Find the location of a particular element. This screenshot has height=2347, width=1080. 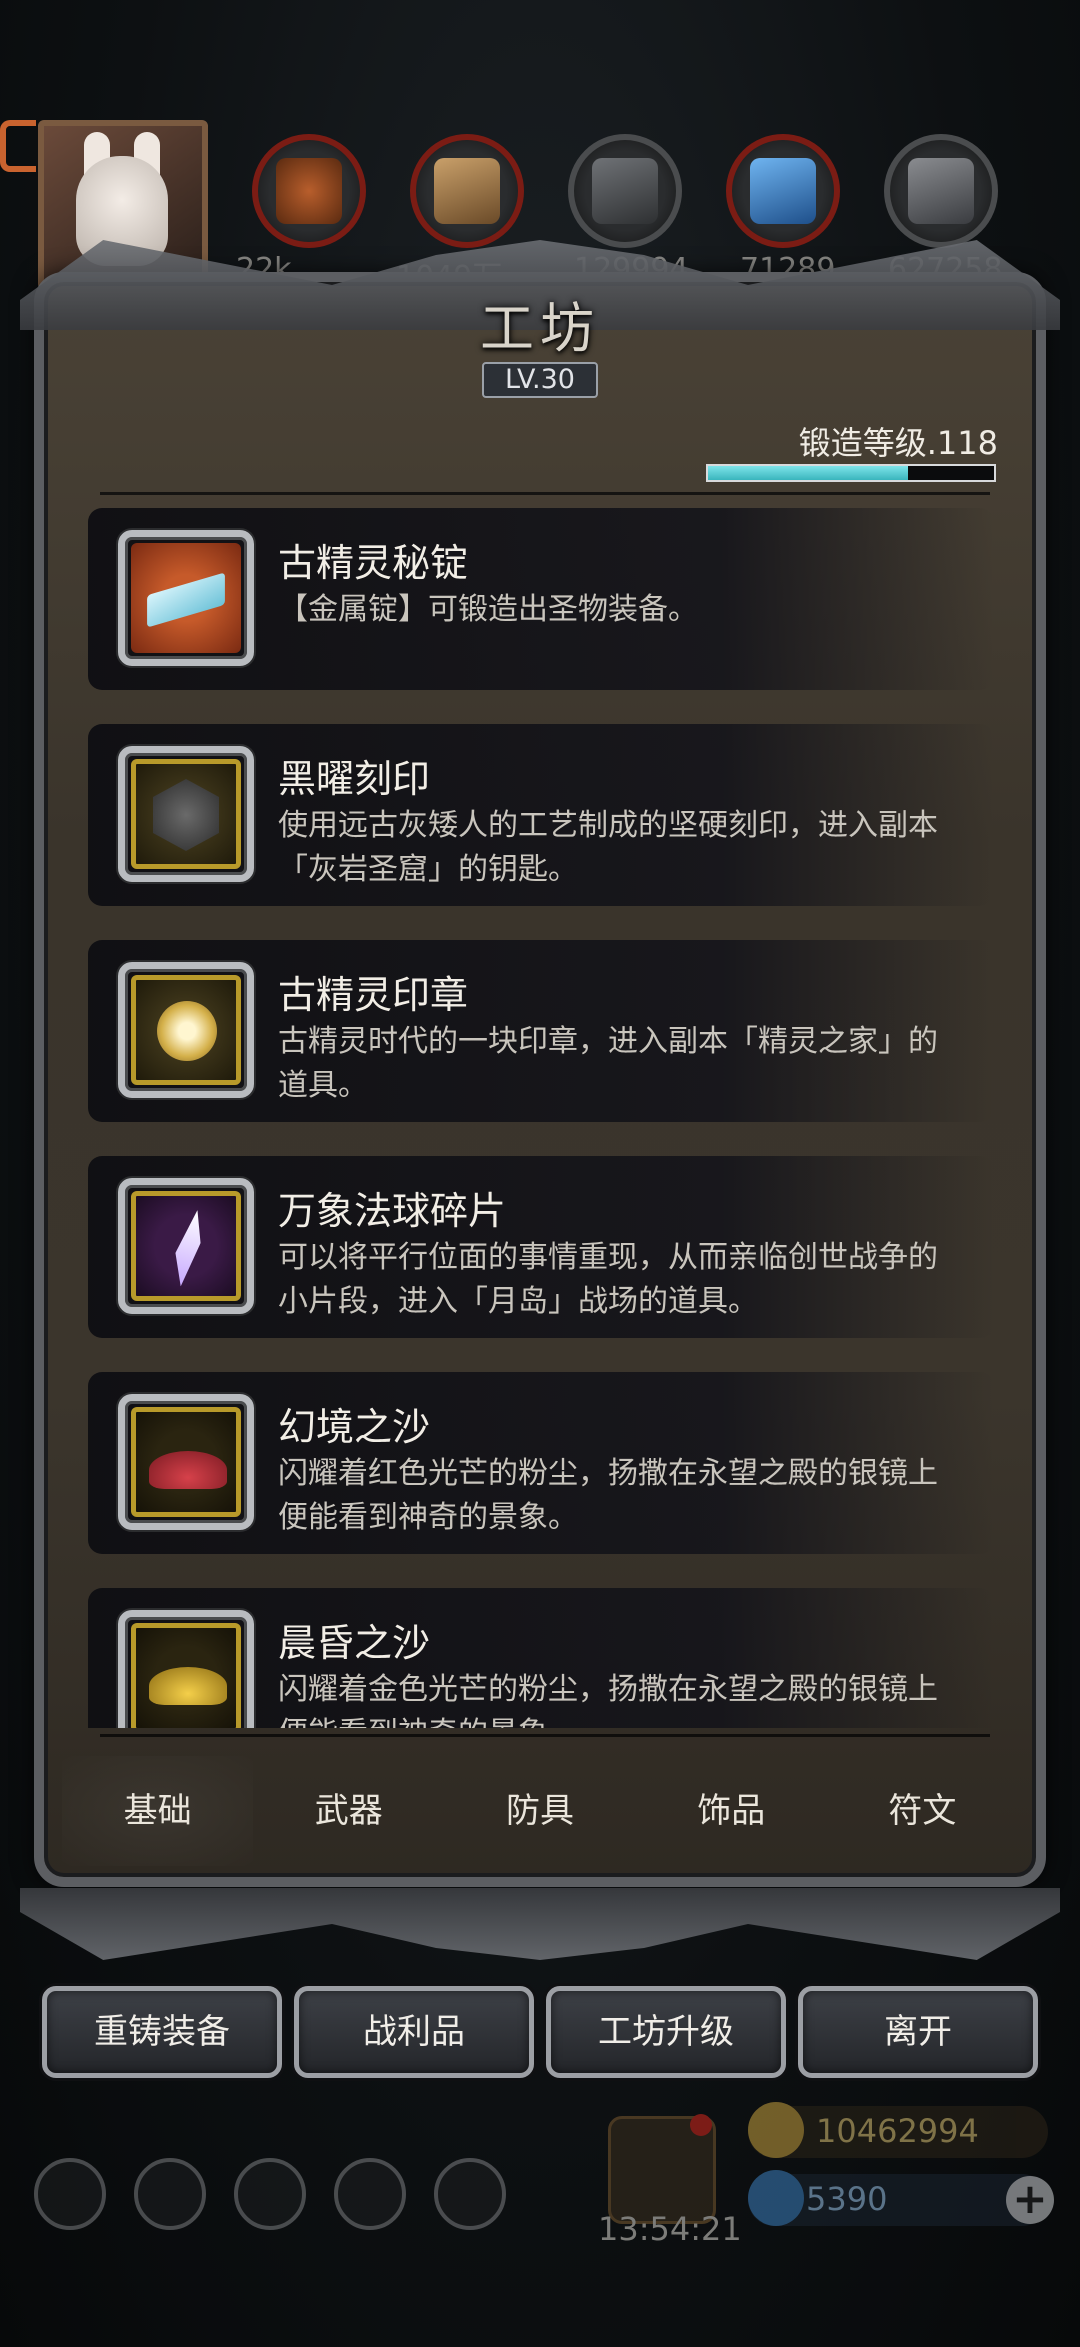

loot-button: 战利品 is located at coordinates (414, 2032).